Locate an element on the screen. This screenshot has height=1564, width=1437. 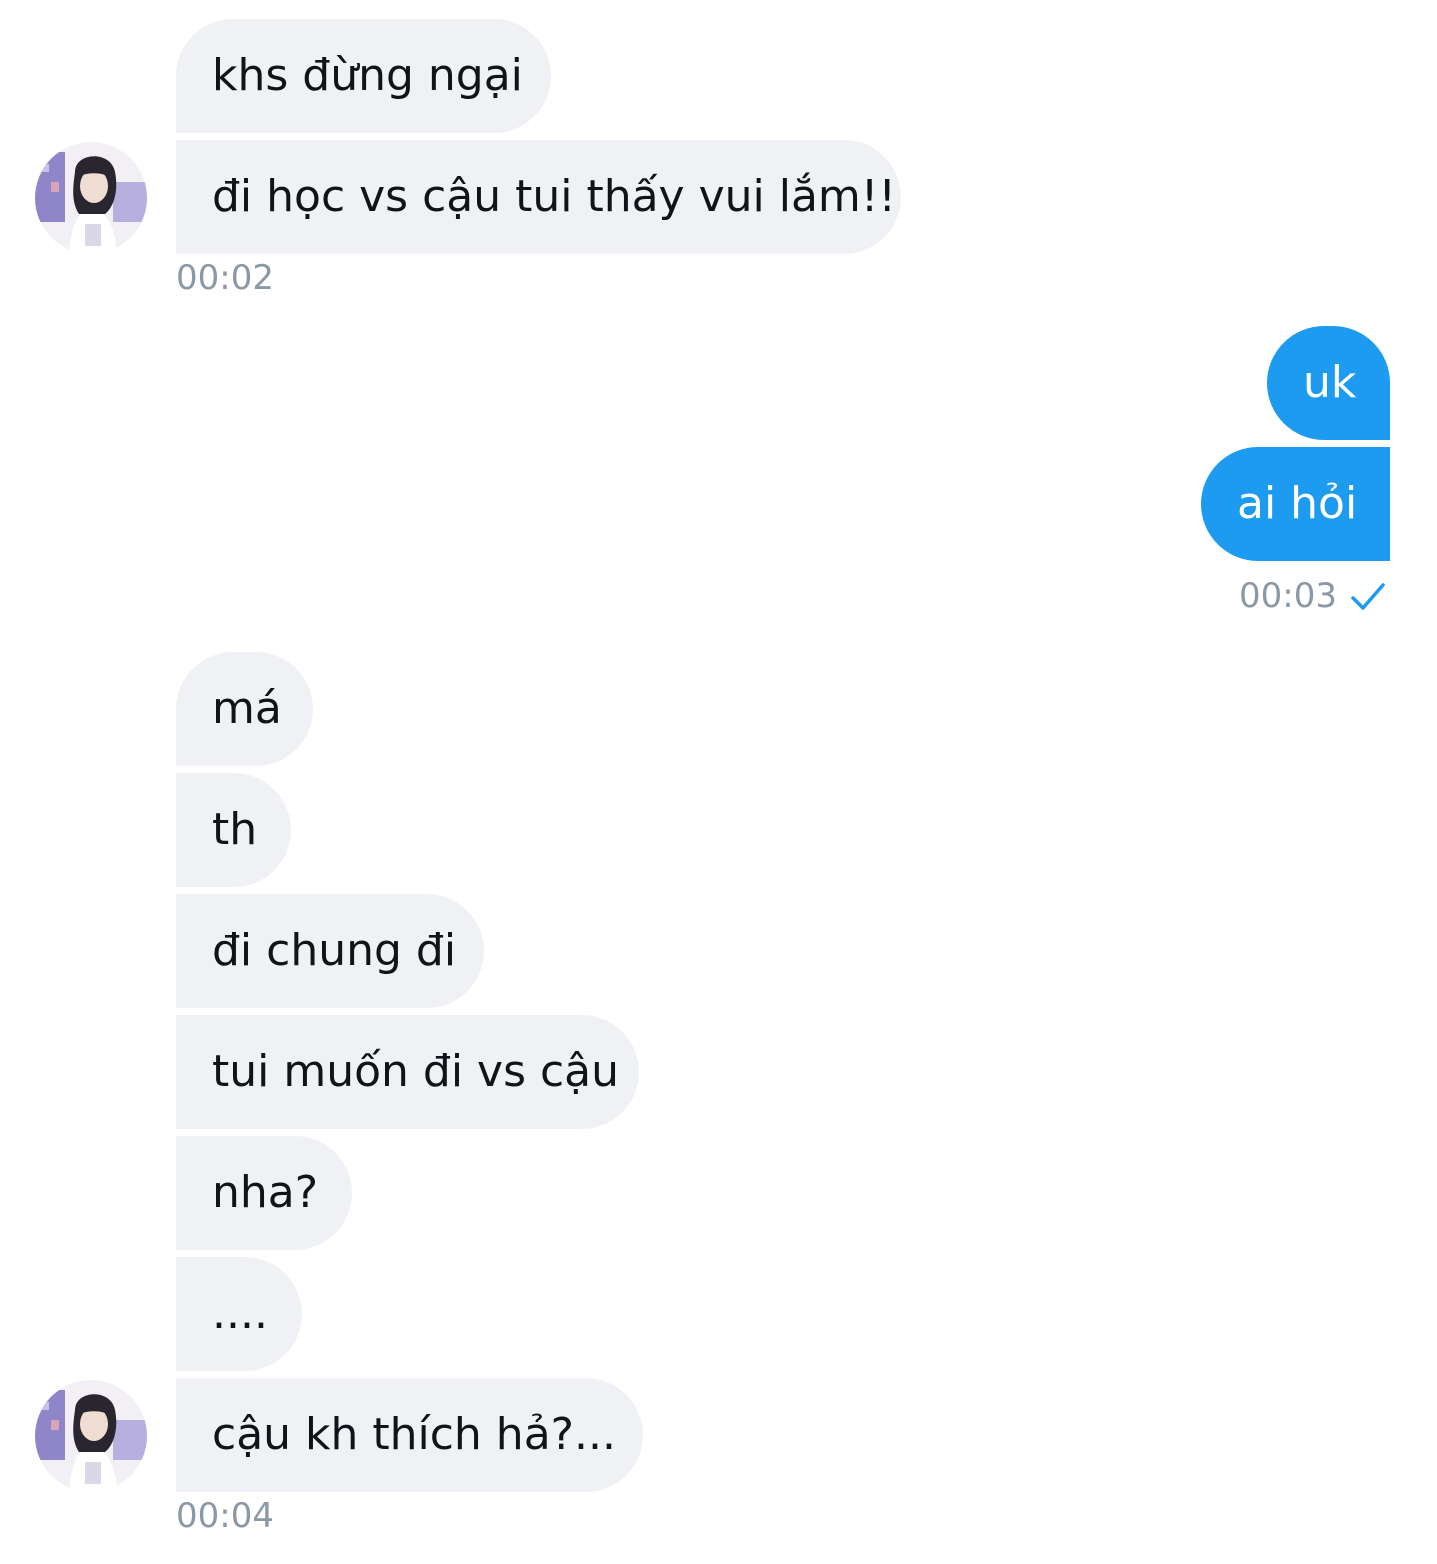
message-text: th is located at coordinates (235, 829).